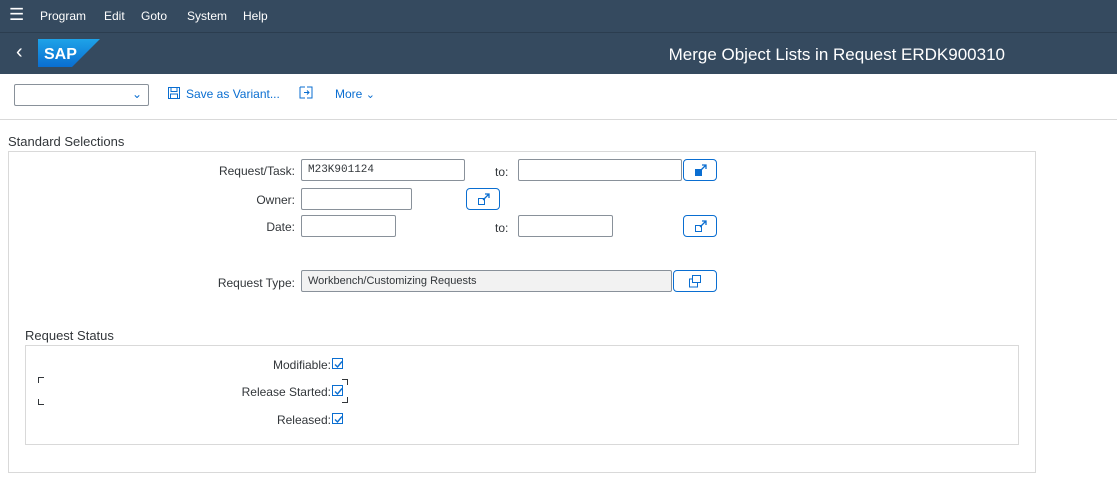 The height and width of the screenshot is (499, 1117). I want to click on request-type-field: Workbench/Customizing Requests, so click(486, 281).